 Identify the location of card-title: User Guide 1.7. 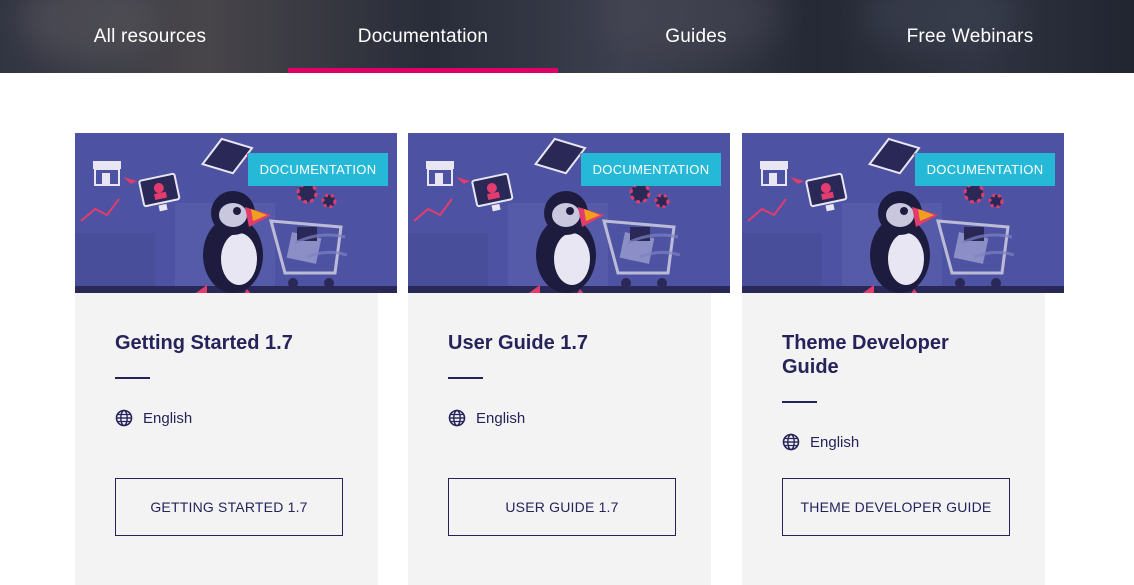
(563, 343).